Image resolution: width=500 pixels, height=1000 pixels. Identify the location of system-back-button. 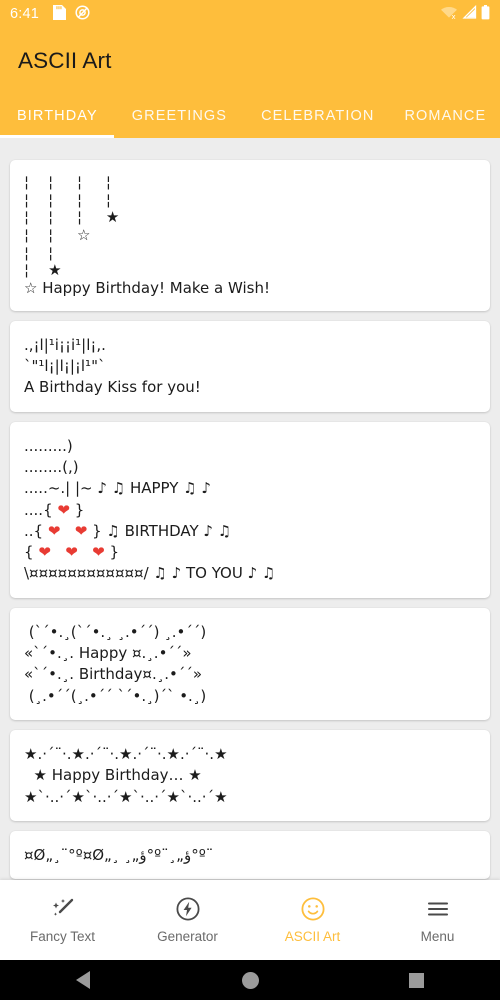
(83, 980).